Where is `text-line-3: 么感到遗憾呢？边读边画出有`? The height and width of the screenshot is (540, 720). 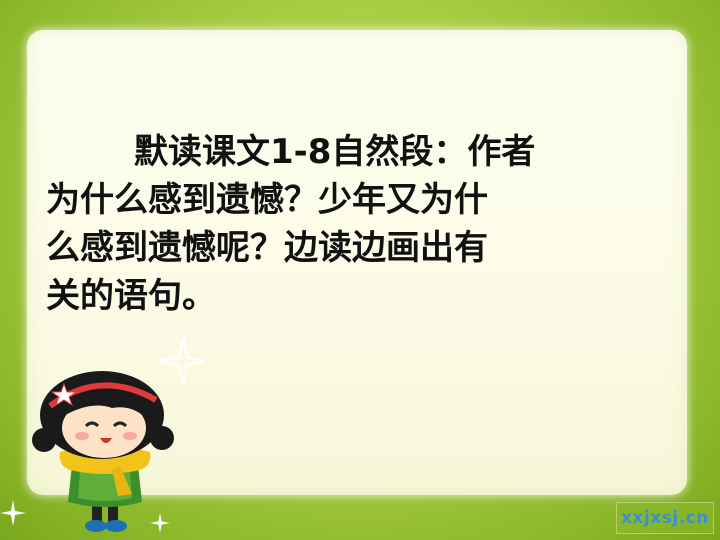 text-line-3: 么感到遗憾呢？边读边画出有 is located at coordinates (267, 248).